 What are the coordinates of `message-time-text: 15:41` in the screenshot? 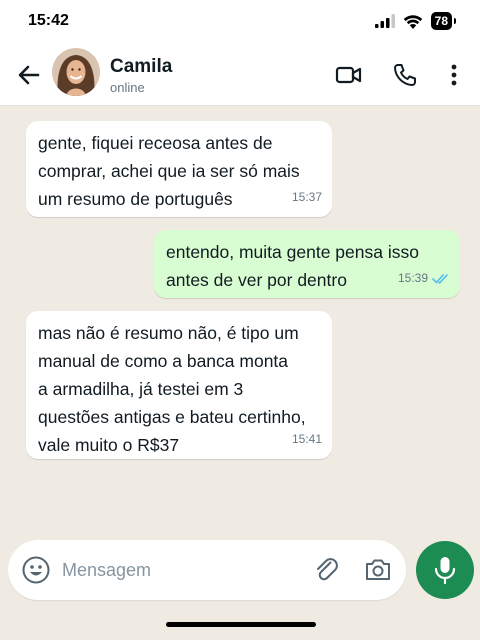 It's located at (306, 439).